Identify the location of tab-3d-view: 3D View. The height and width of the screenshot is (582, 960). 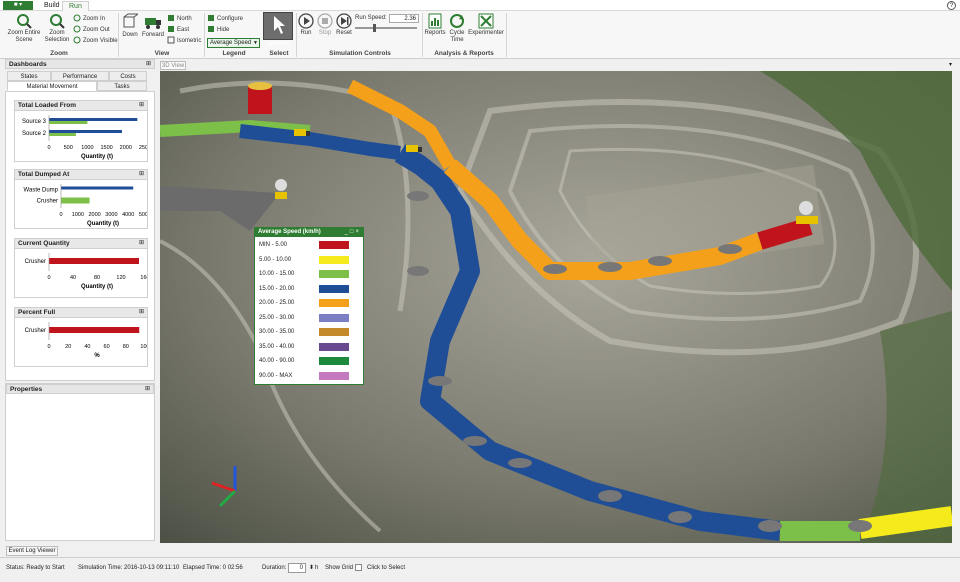
(173, 65).